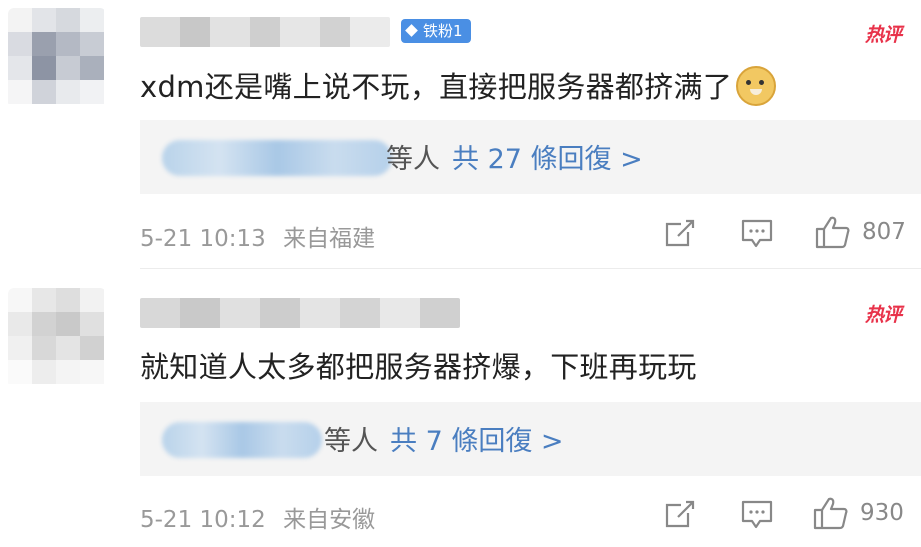 The height and width of the screenshot is (547, 921). What do you see at coordinates (329, 239) in the screenshot?
I see `location: 来自福建` at bounding box center [329, 239].